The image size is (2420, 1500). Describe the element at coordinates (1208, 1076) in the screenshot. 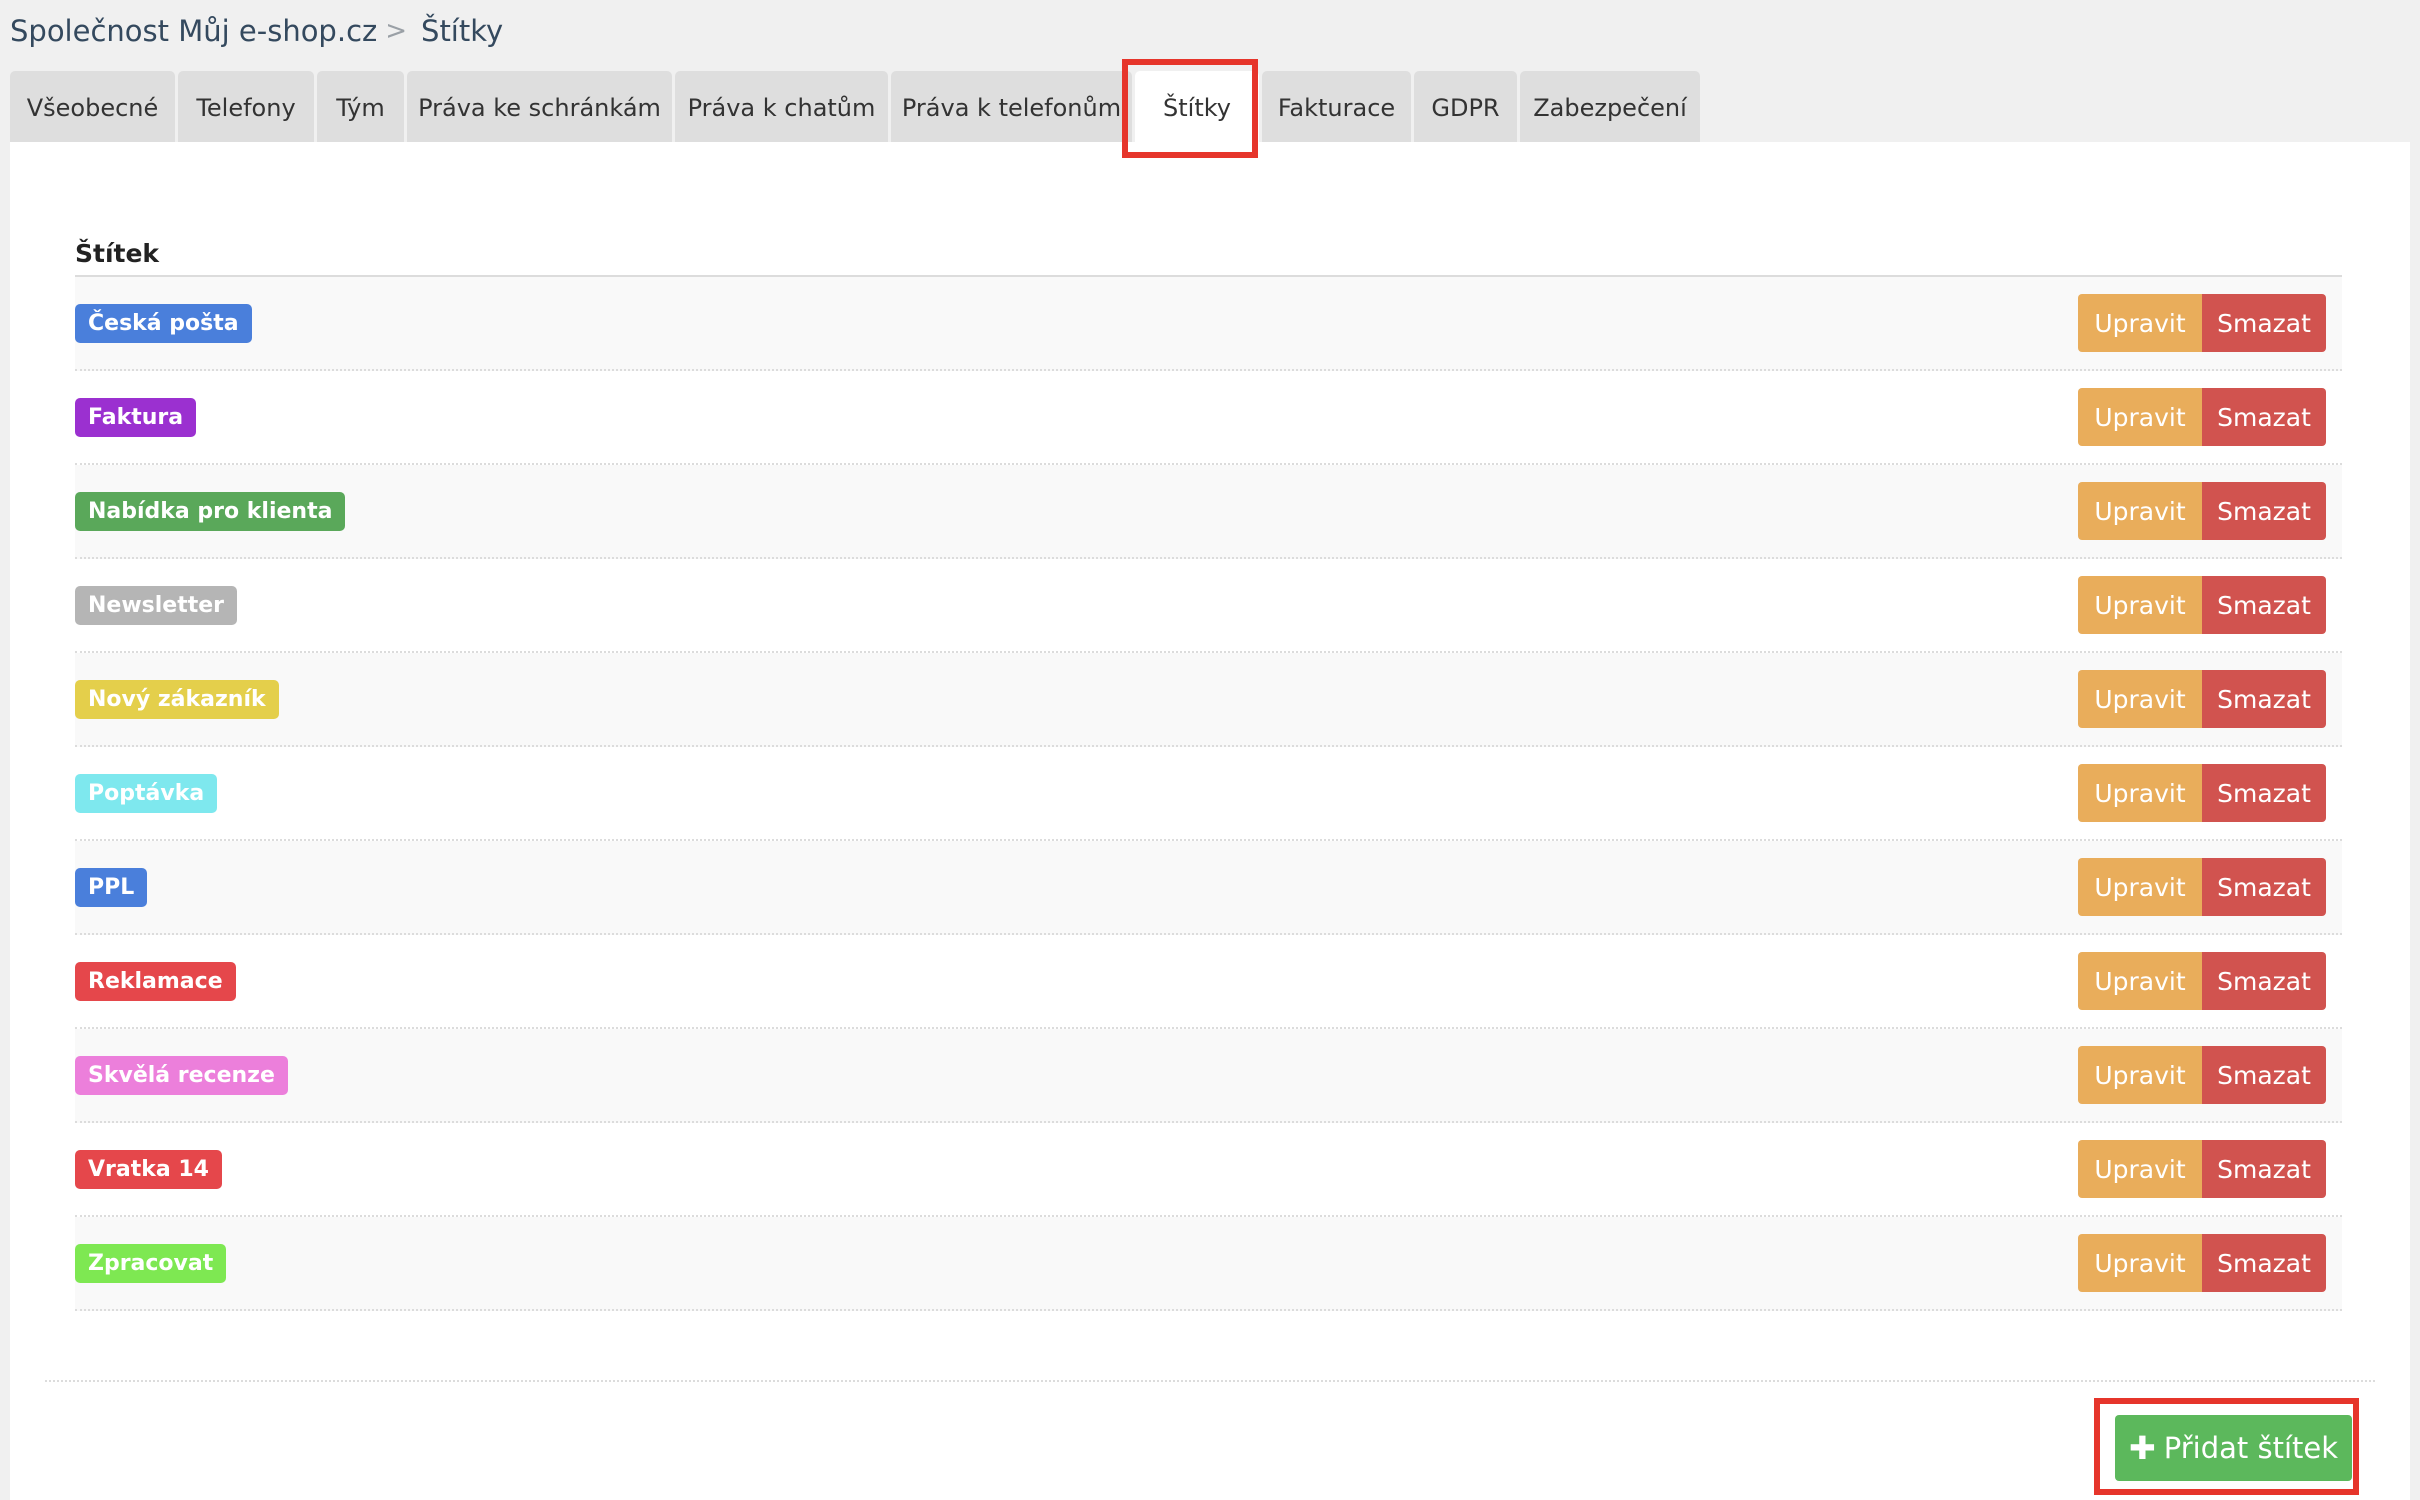

I see `table-row: Skvělá recenze Upravit Smazat` at that location.